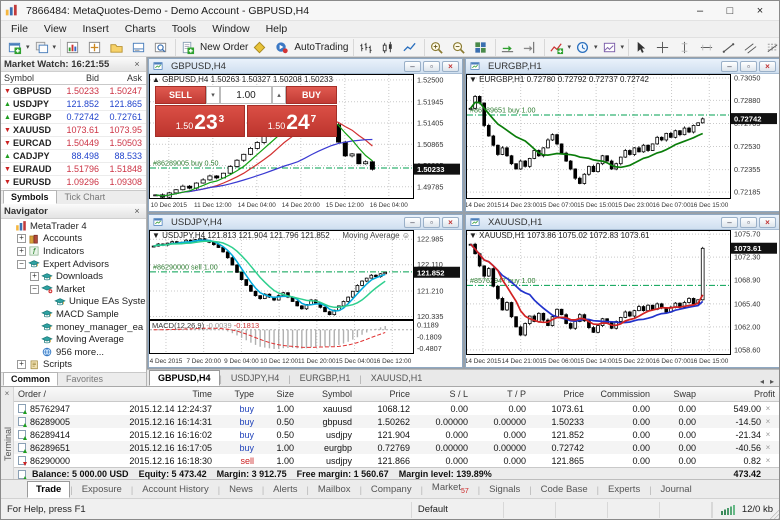 This screenshot has height=520, width=780. What do you see at coordinates (729, 66) in the screenshot?
I see `chart-minimize-button: –` at bounding box center [729, 66].